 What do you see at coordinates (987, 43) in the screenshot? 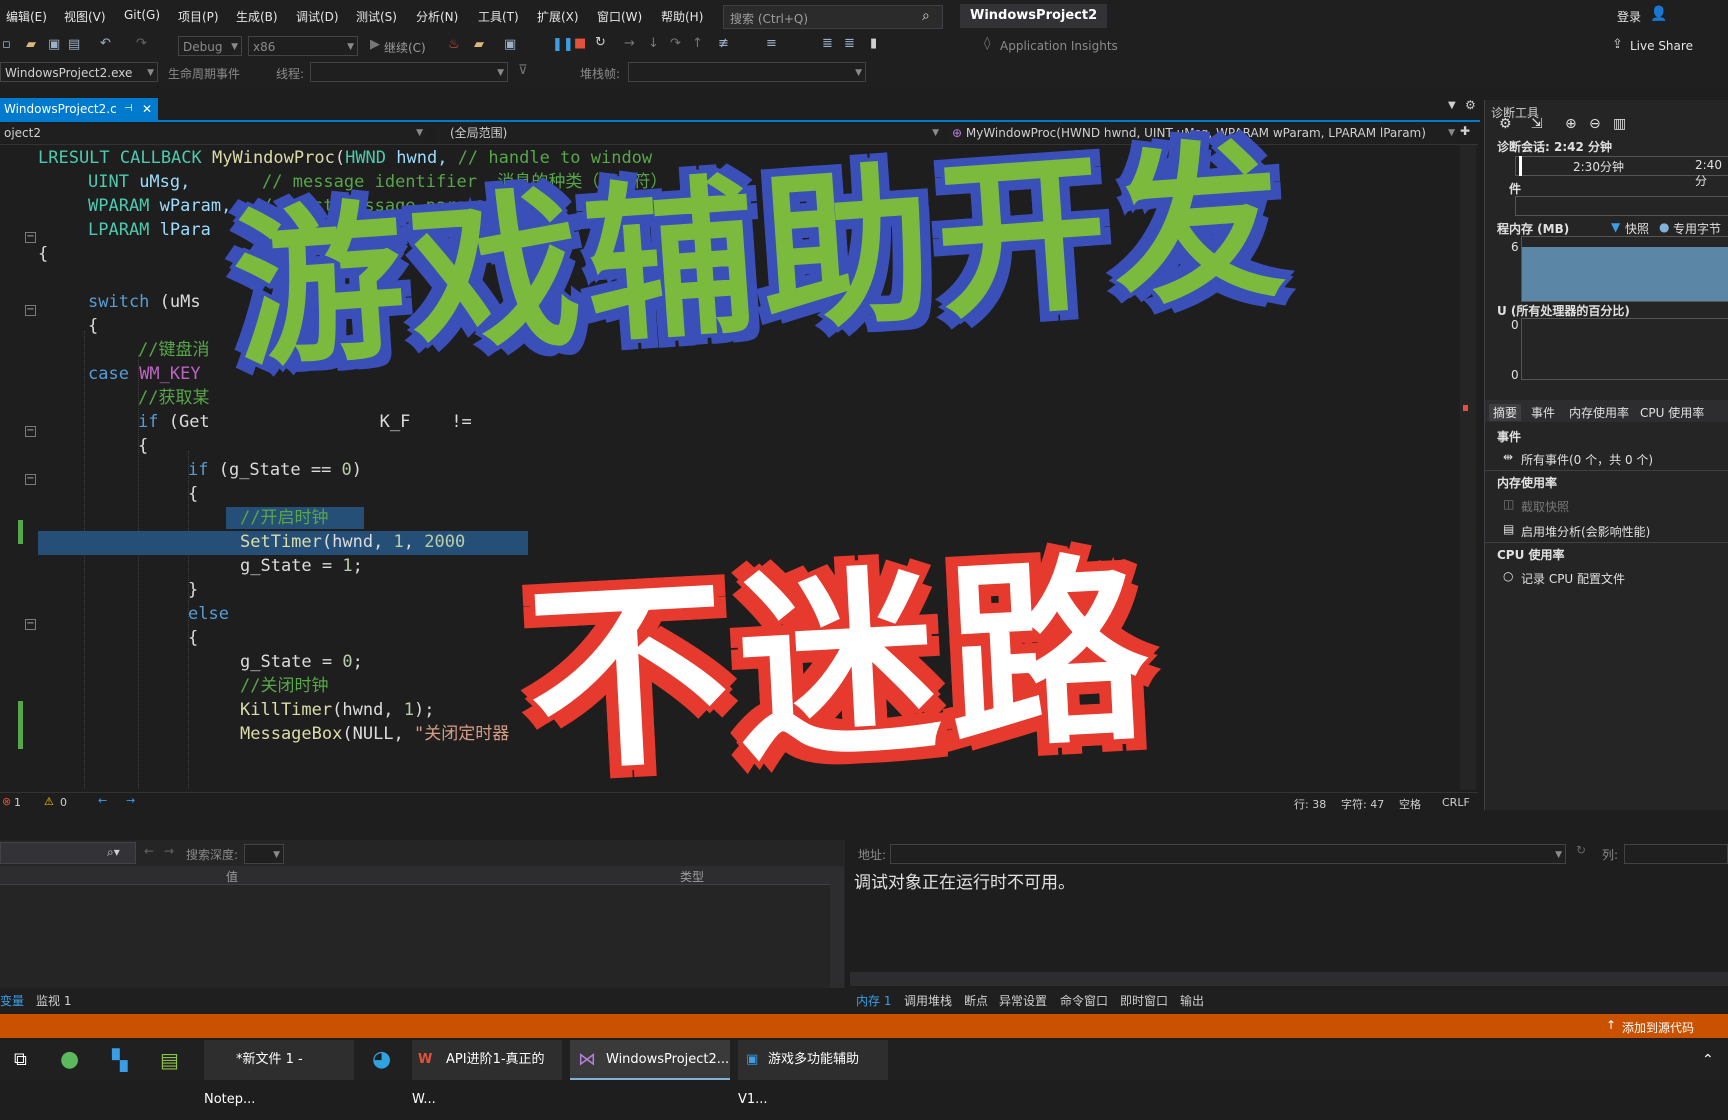
I see `lightbulb-icon: ◊` at bounding box center [987, 43].